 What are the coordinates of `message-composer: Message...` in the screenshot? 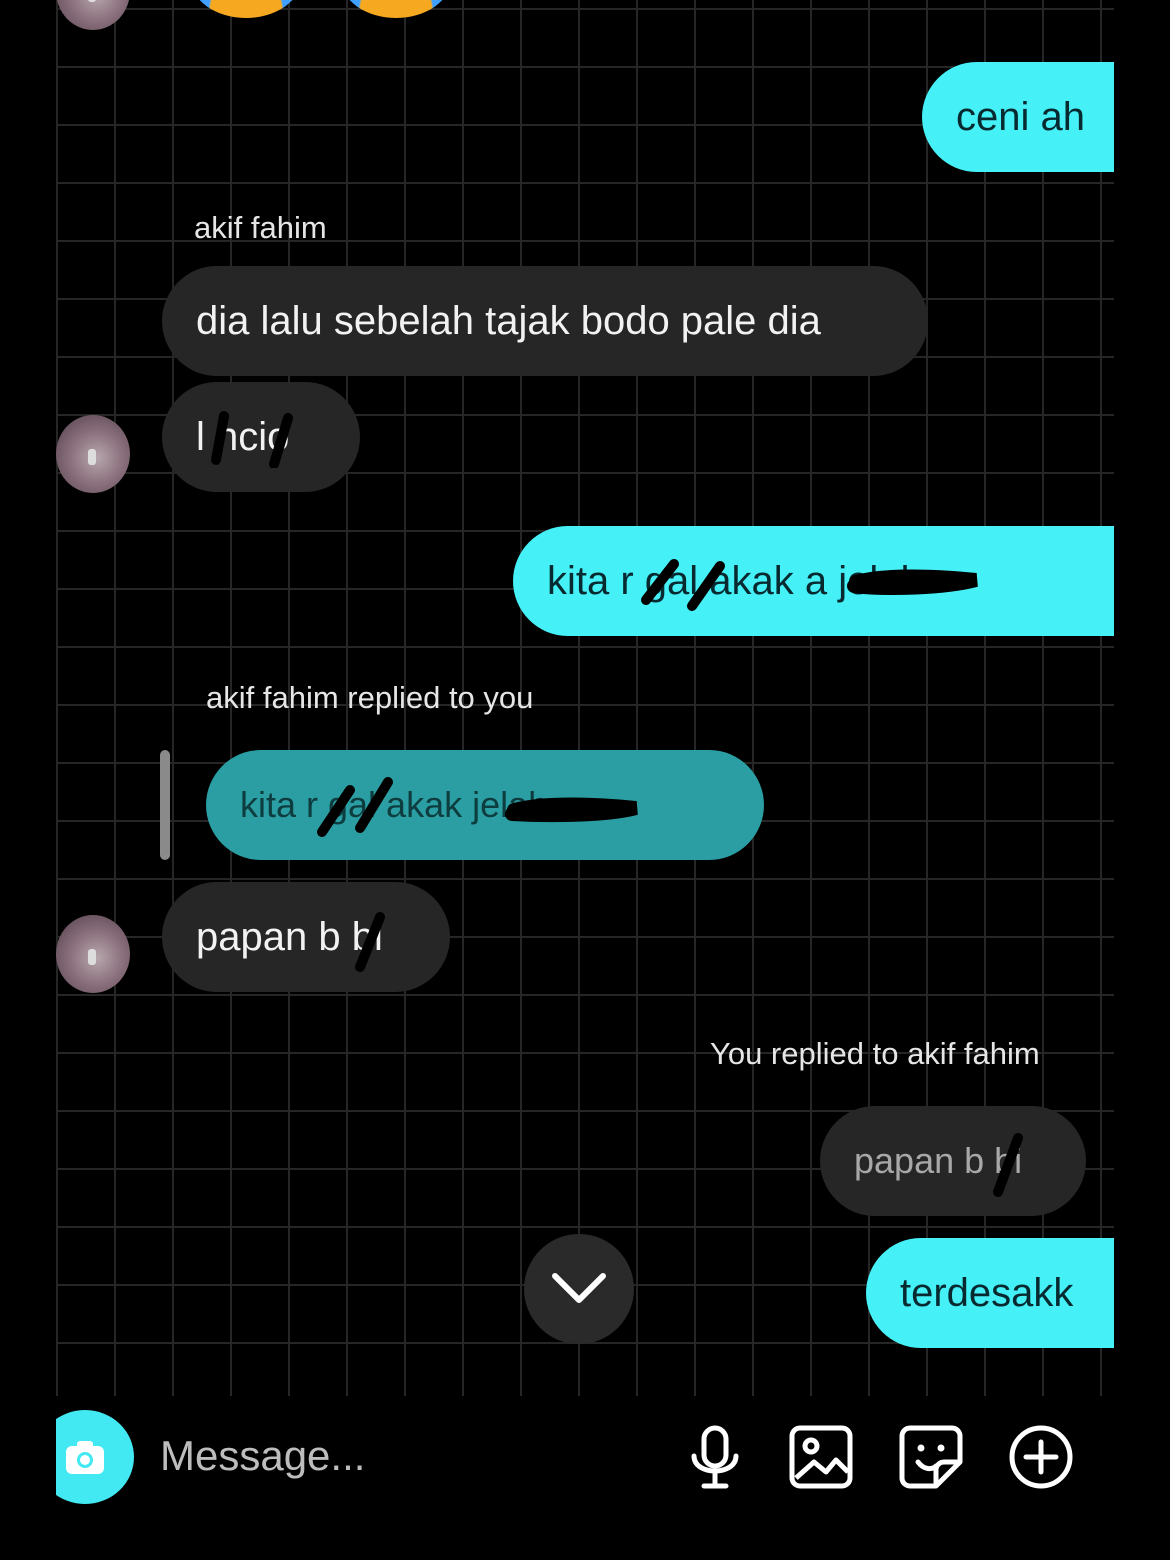 It's located at (585, 1478).